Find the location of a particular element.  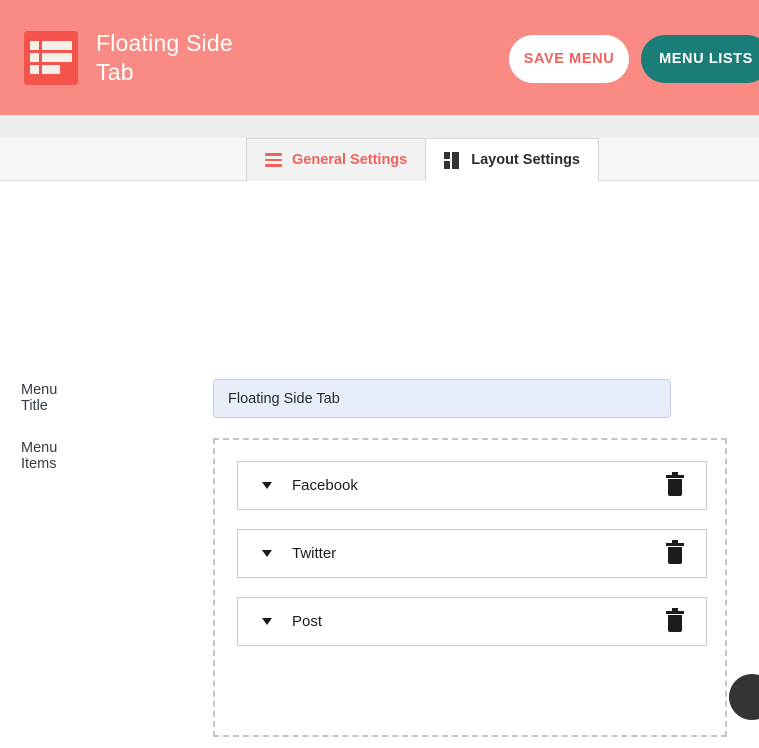

list-item-label: Twitter is located at coordinates (314, 553).